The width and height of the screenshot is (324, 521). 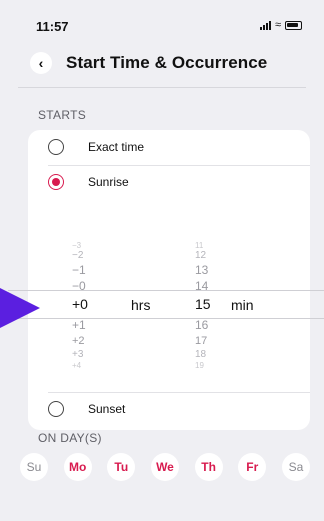 What do you see at coordinates (20, 308) in the screenshot?
I see `pointer-arrow-icon` at bounding box center [20, 308].